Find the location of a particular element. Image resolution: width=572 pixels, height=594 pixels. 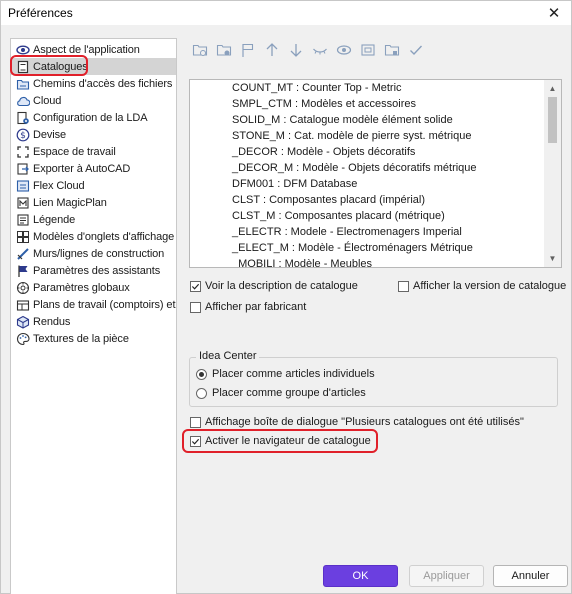

list-item: COUNT_MT : Counter Top - Metric is located at coordinates (317, 90).